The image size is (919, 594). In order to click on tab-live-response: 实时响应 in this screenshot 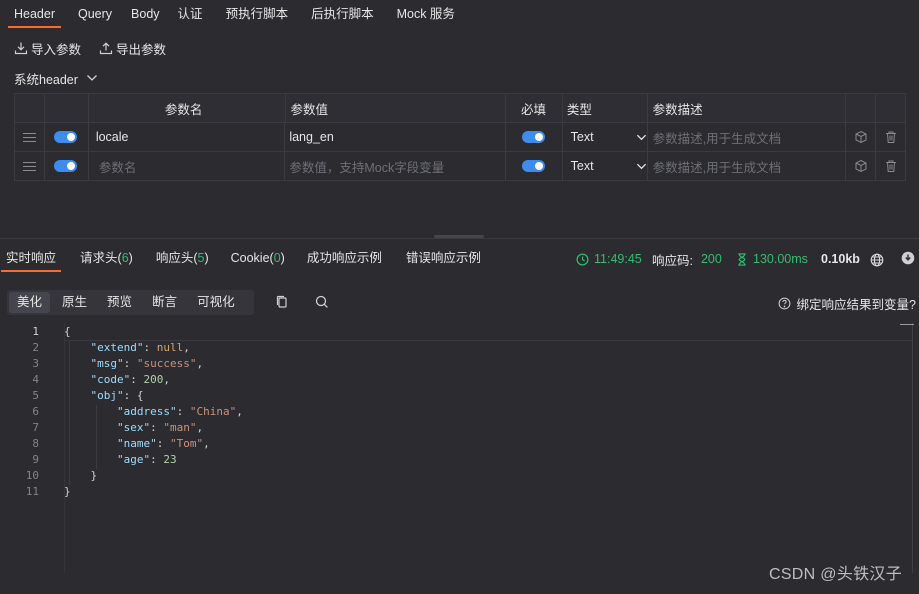, I will do `click(31, 258)`.